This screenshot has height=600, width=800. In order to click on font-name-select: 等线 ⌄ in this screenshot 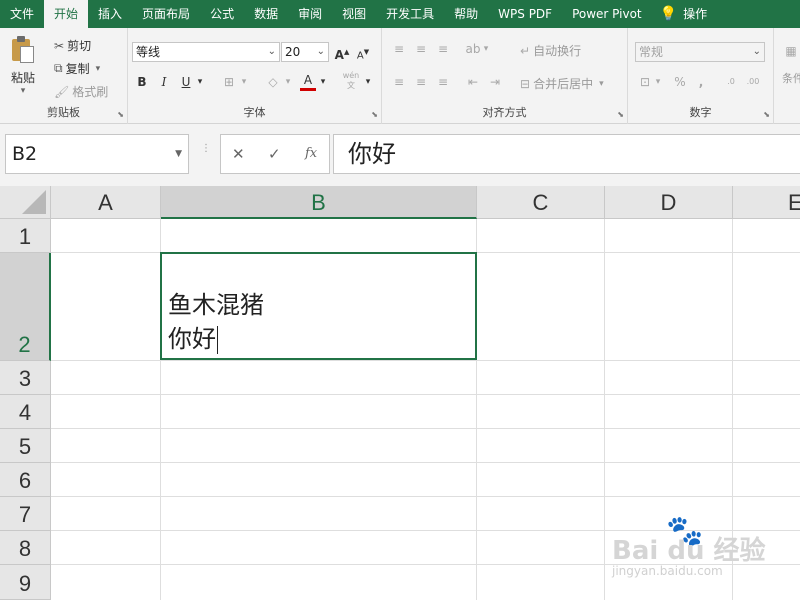, I will do `click(206, 52)`.